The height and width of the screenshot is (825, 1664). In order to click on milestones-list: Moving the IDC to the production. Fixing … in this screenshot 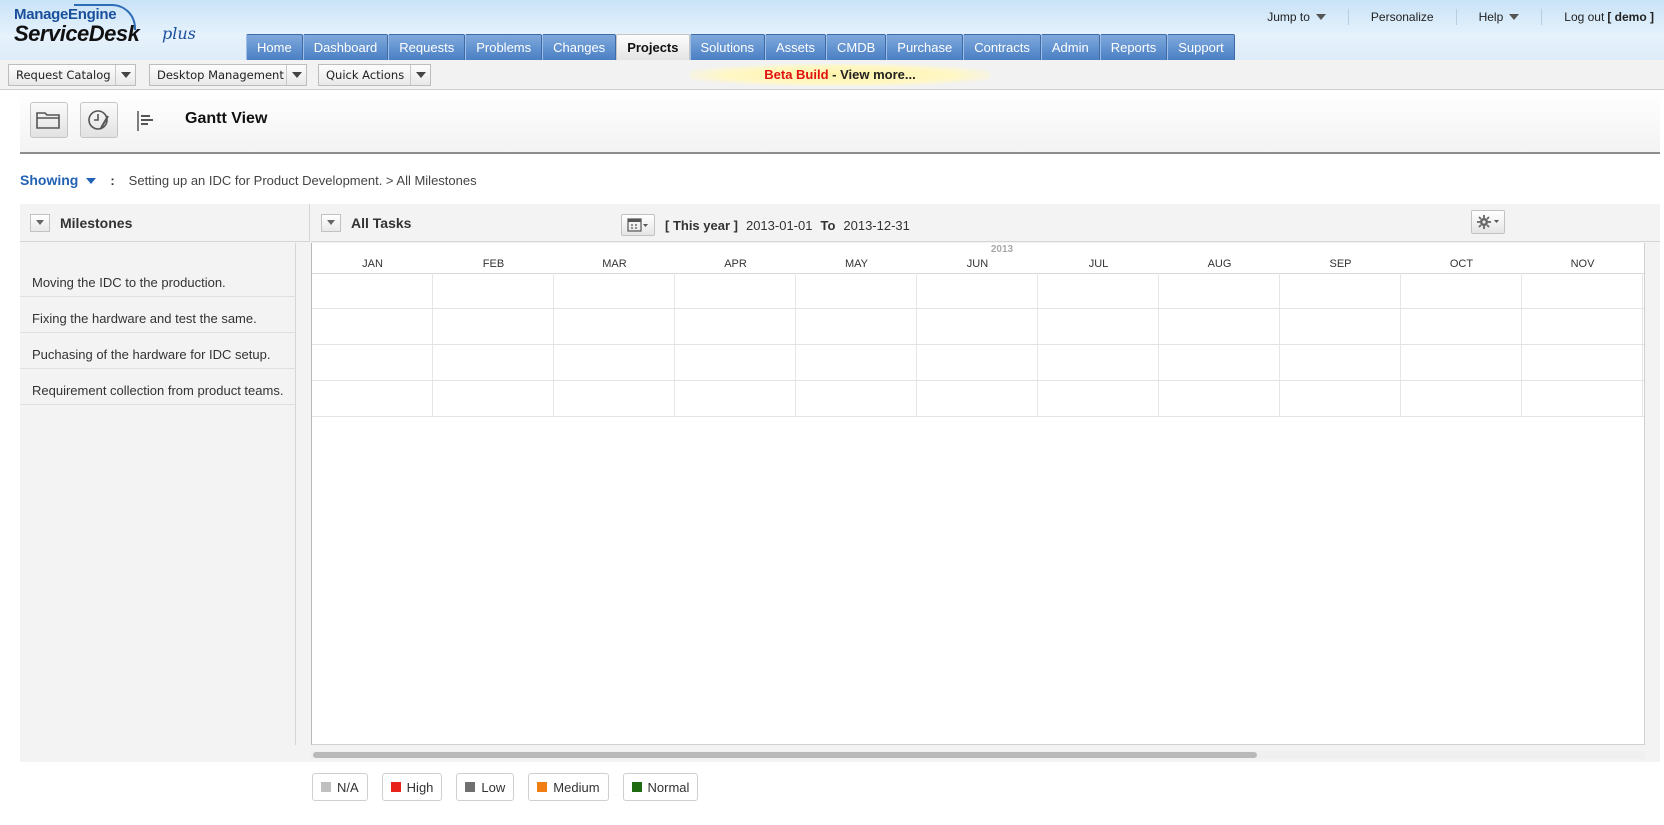, I will do `click(158, 494)`.